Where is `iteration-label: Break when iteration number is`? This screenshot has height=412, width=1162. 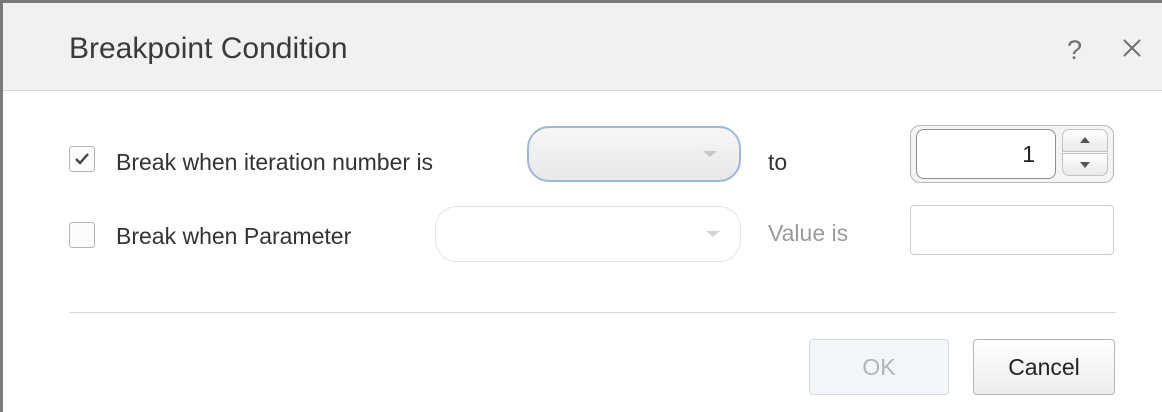
iteration-label: Break when iteration number is is located at coordinates (275, 162).